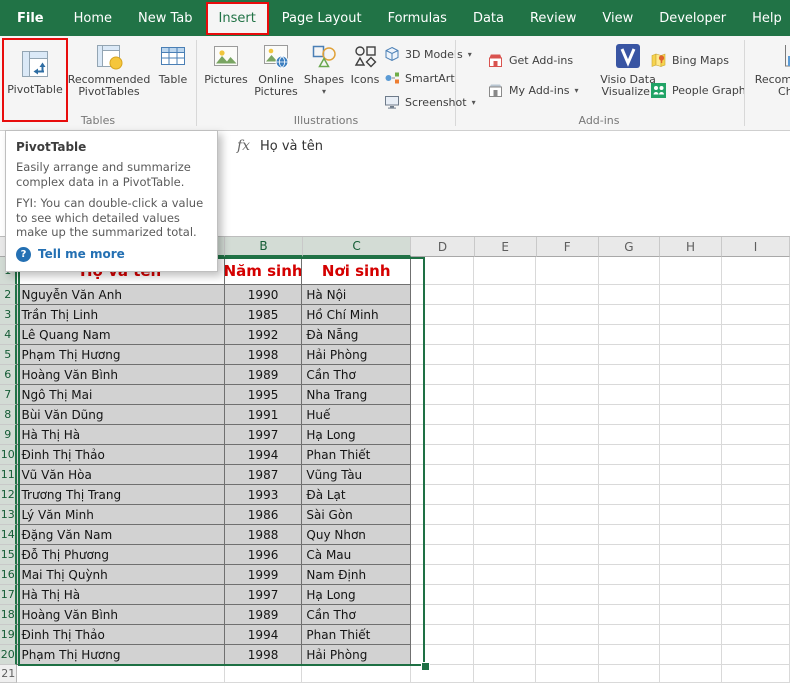  What do you see at coordinates (530, 60) in the screenshot?
I see `get-addins-button: Get Add-ins` at bounding box center [530, 60].